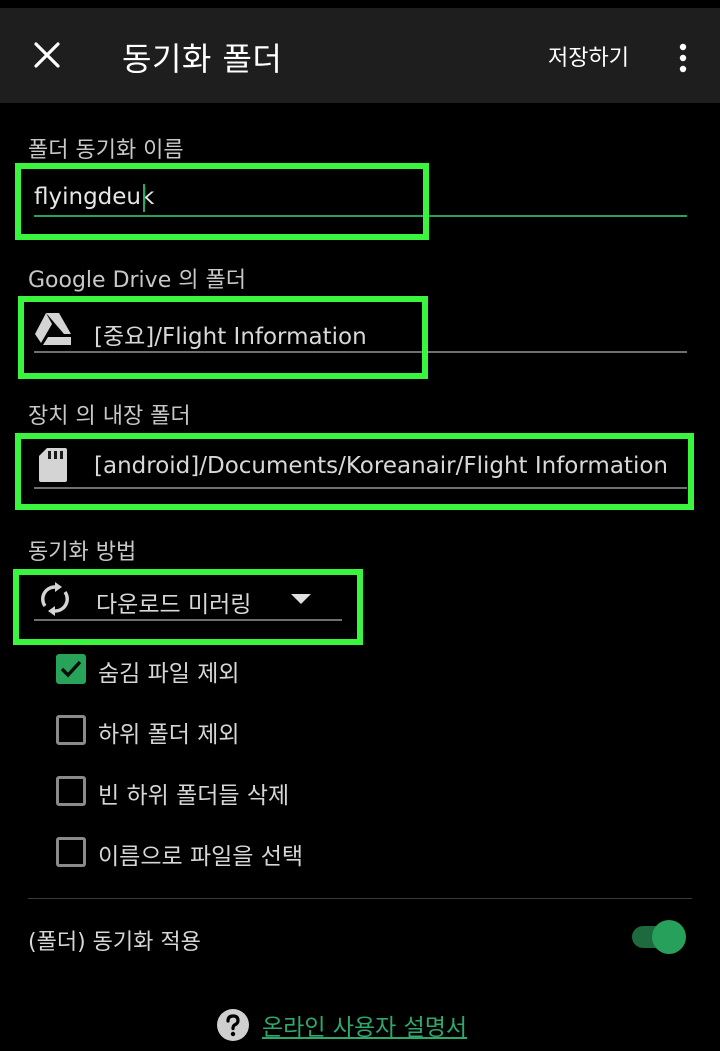 Image resolution: width=720 pixels, height=1051 pixels. What do you see at coordinates (106, 150) in the screenshot?
I see `sync-name-label: 폴더 동기화 이름` at bounding box center [106, 150].